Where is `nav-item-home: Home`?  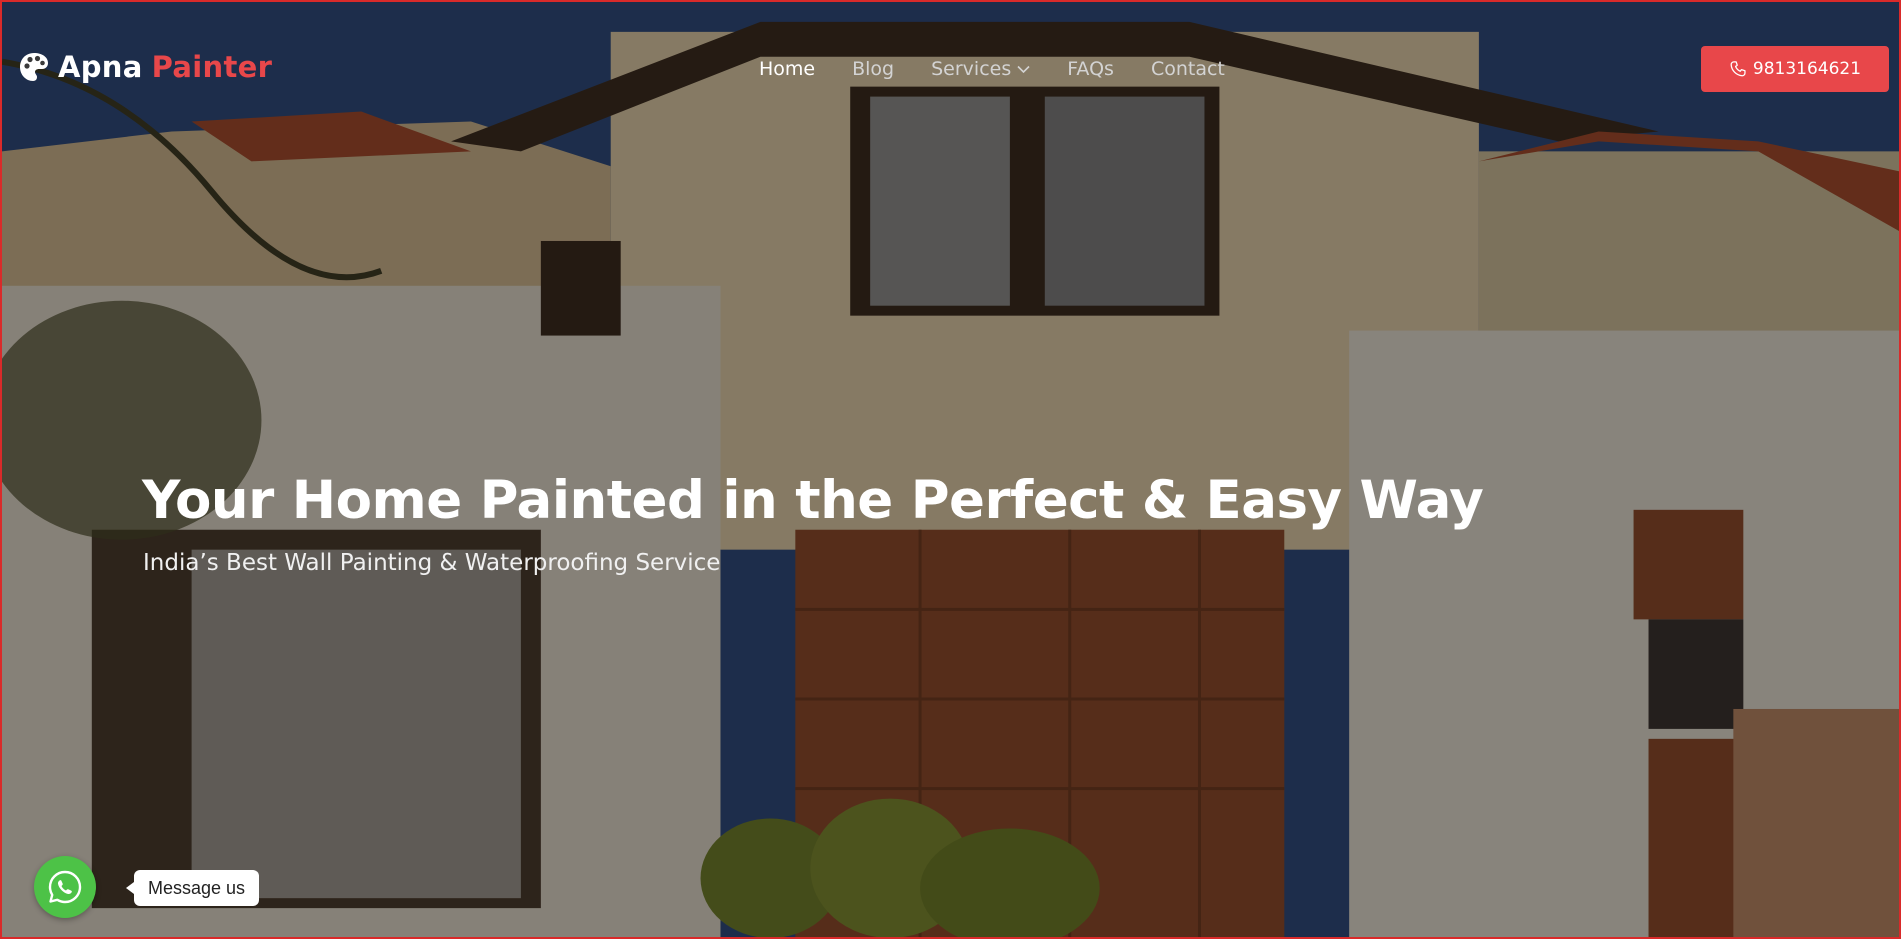
nav-item-home: Home is located at coordinates (787, 69).